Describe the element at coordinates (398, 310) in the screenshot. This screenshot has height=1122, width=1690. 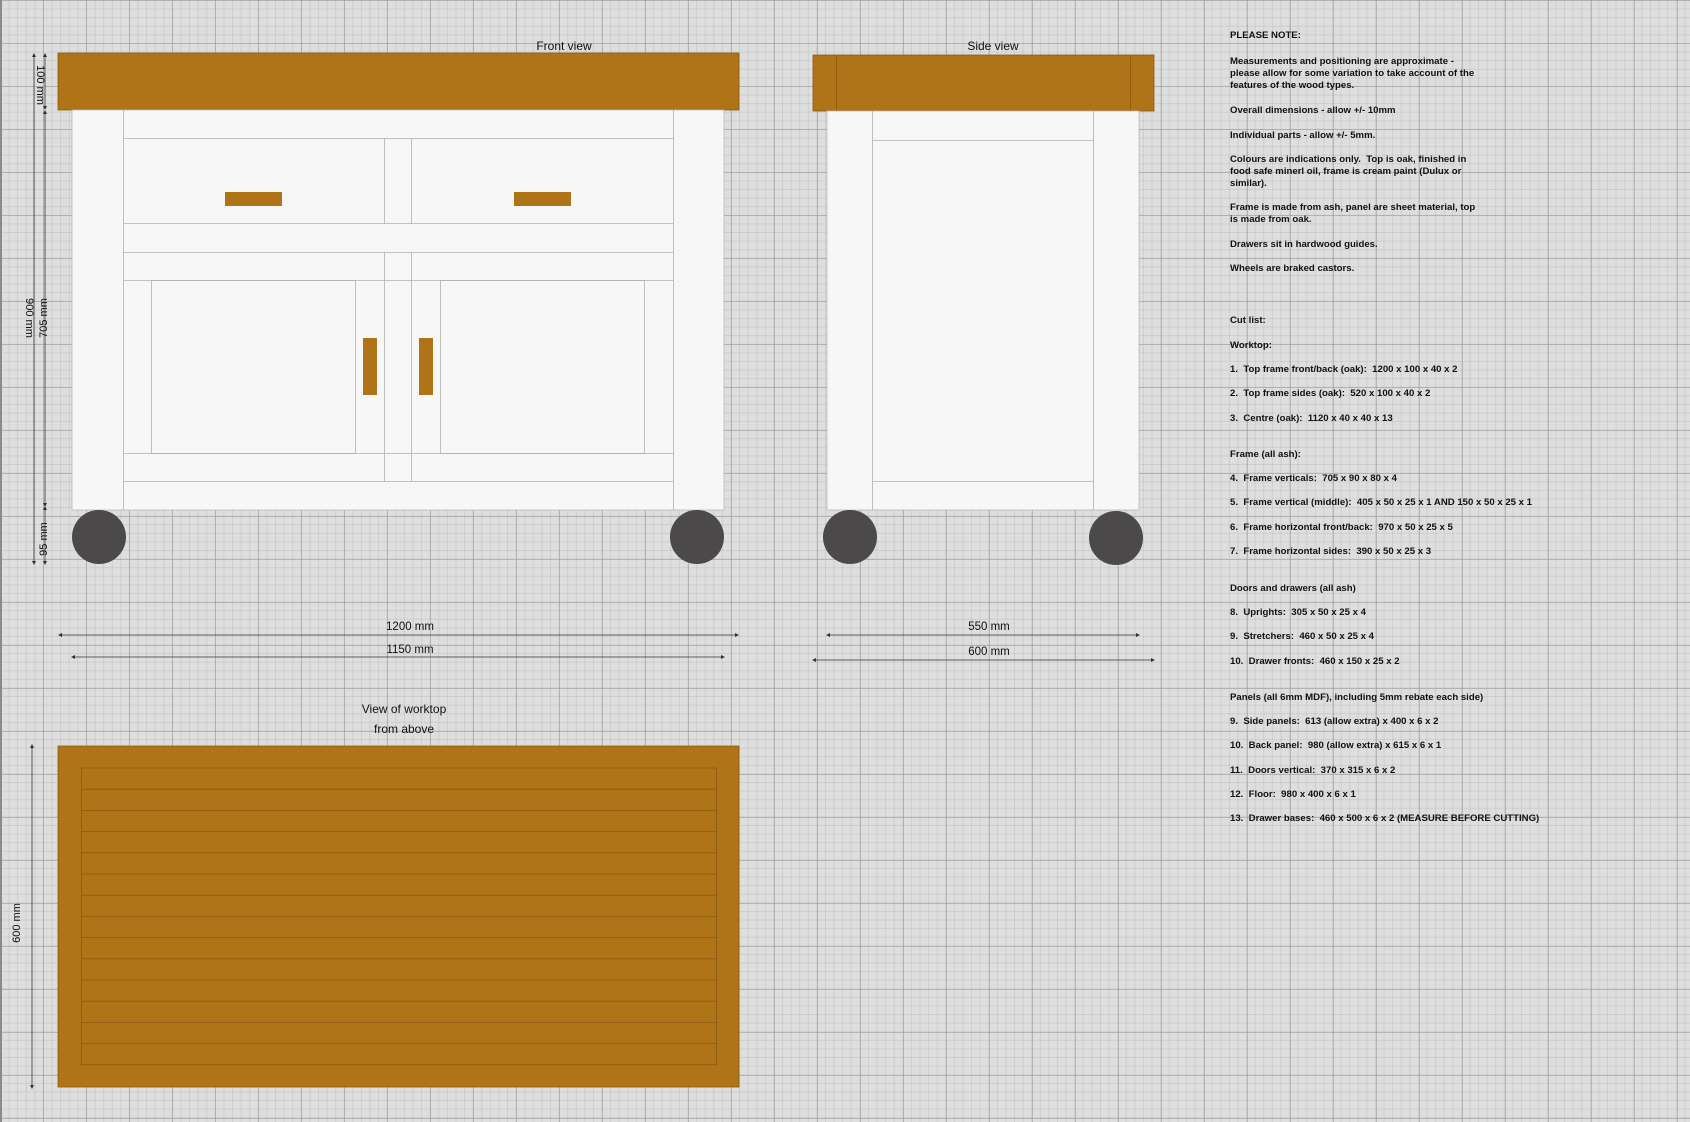
I see `front-cabinet-body` at that location.